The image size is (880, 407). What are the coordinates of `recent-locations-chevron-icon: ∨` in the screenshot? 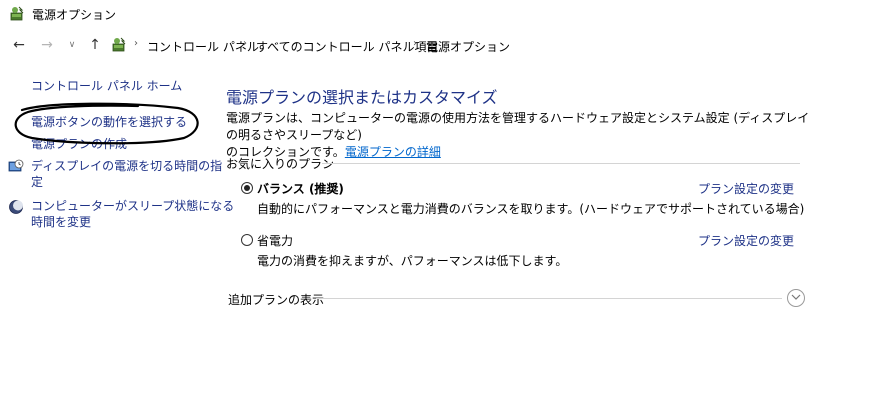 It's located at (72, 45).